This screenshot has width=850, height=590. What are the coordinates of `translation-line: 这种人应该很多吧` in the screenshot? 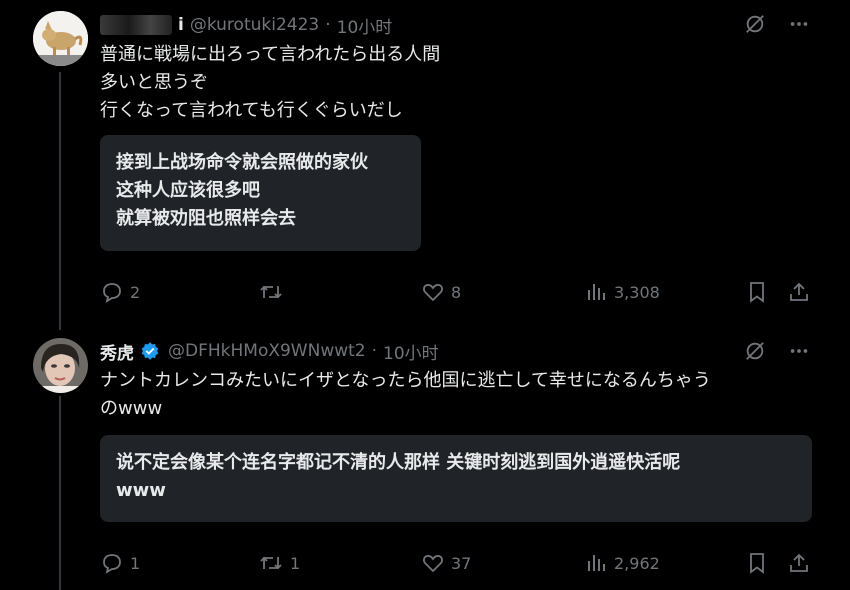 It's located at (188, 190).